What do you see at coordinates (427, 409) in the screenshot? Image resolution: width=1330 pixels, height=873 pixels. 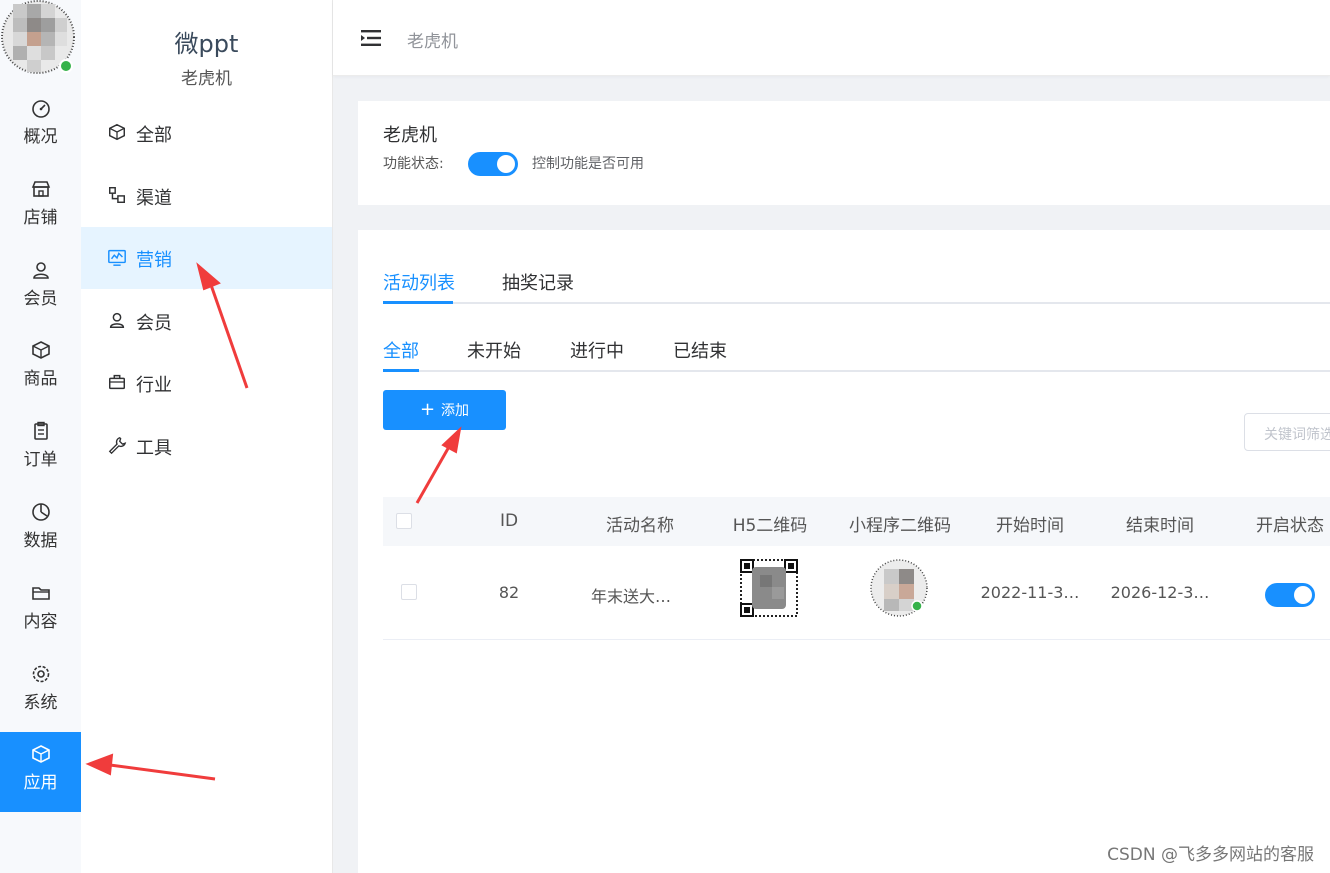 I see `plus-icon: +` at bounding box center [427, 409].